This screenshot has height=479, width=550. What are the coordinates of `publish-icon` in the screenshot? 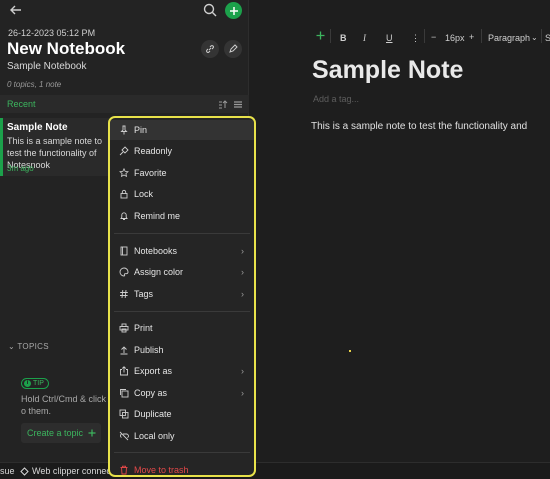 It's located at (123, 350).